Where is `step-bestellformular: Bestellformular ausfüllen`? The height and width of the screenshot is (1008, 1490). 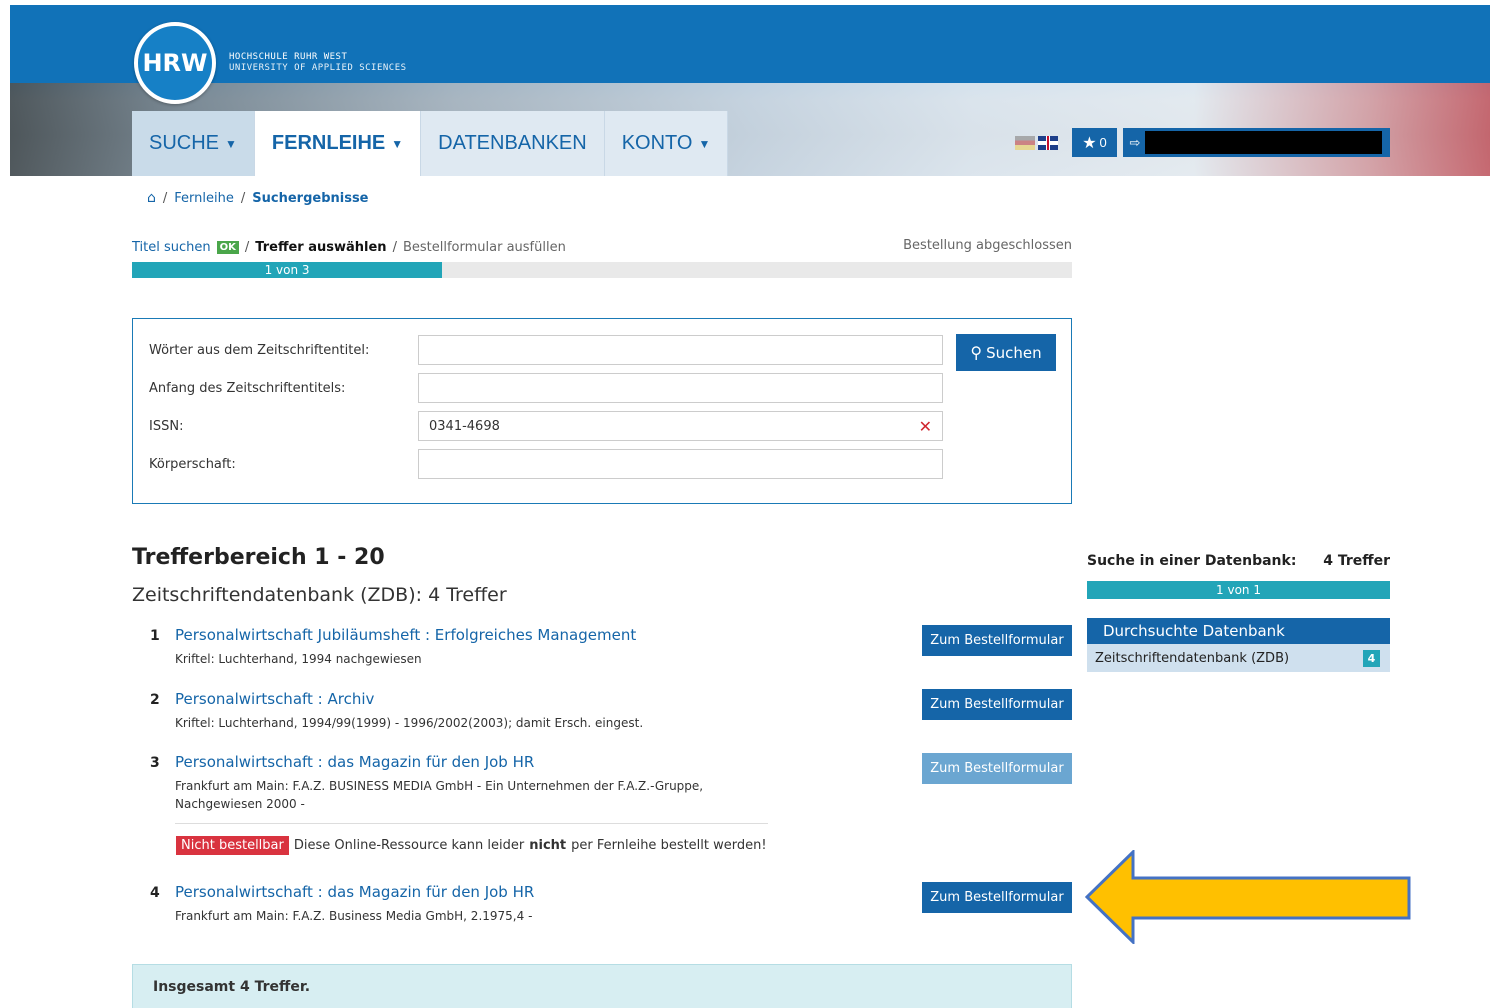
step-bestellformular: Bestellformular ausfüllen is located at coordinates (484, 247).